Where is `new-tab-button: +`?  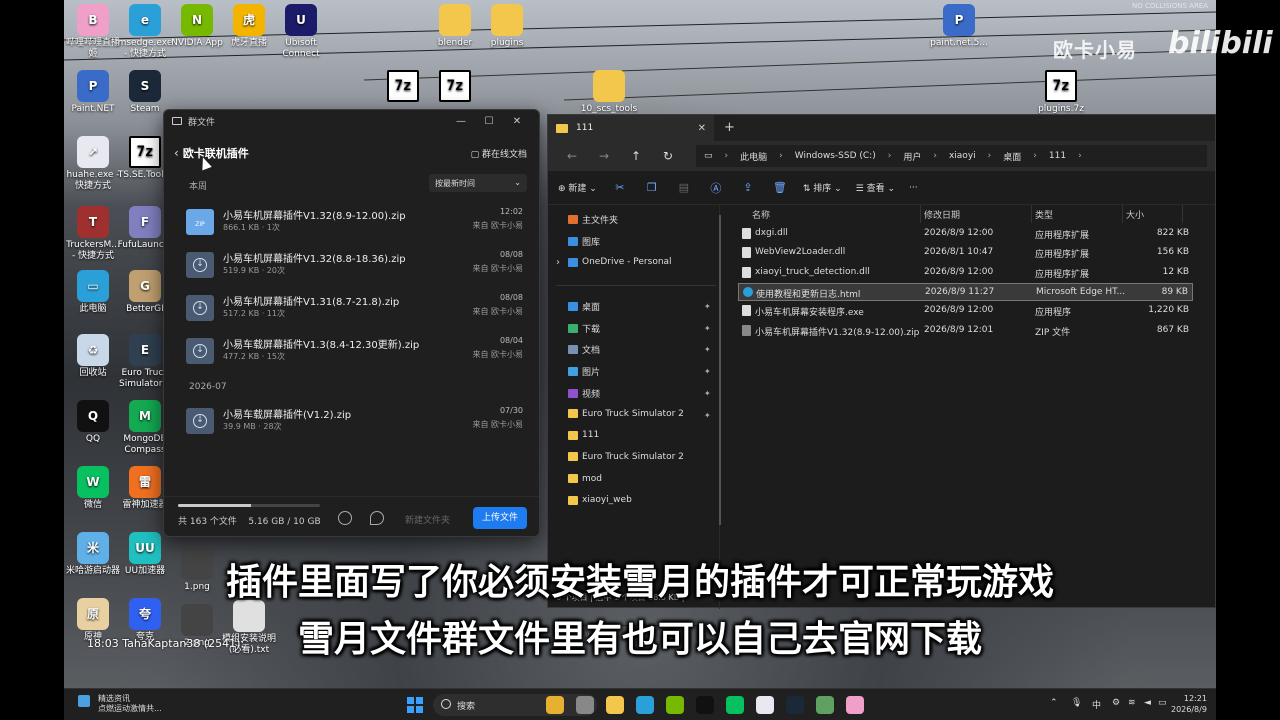 new-tab-button: + is located at coordinates (729, 127).